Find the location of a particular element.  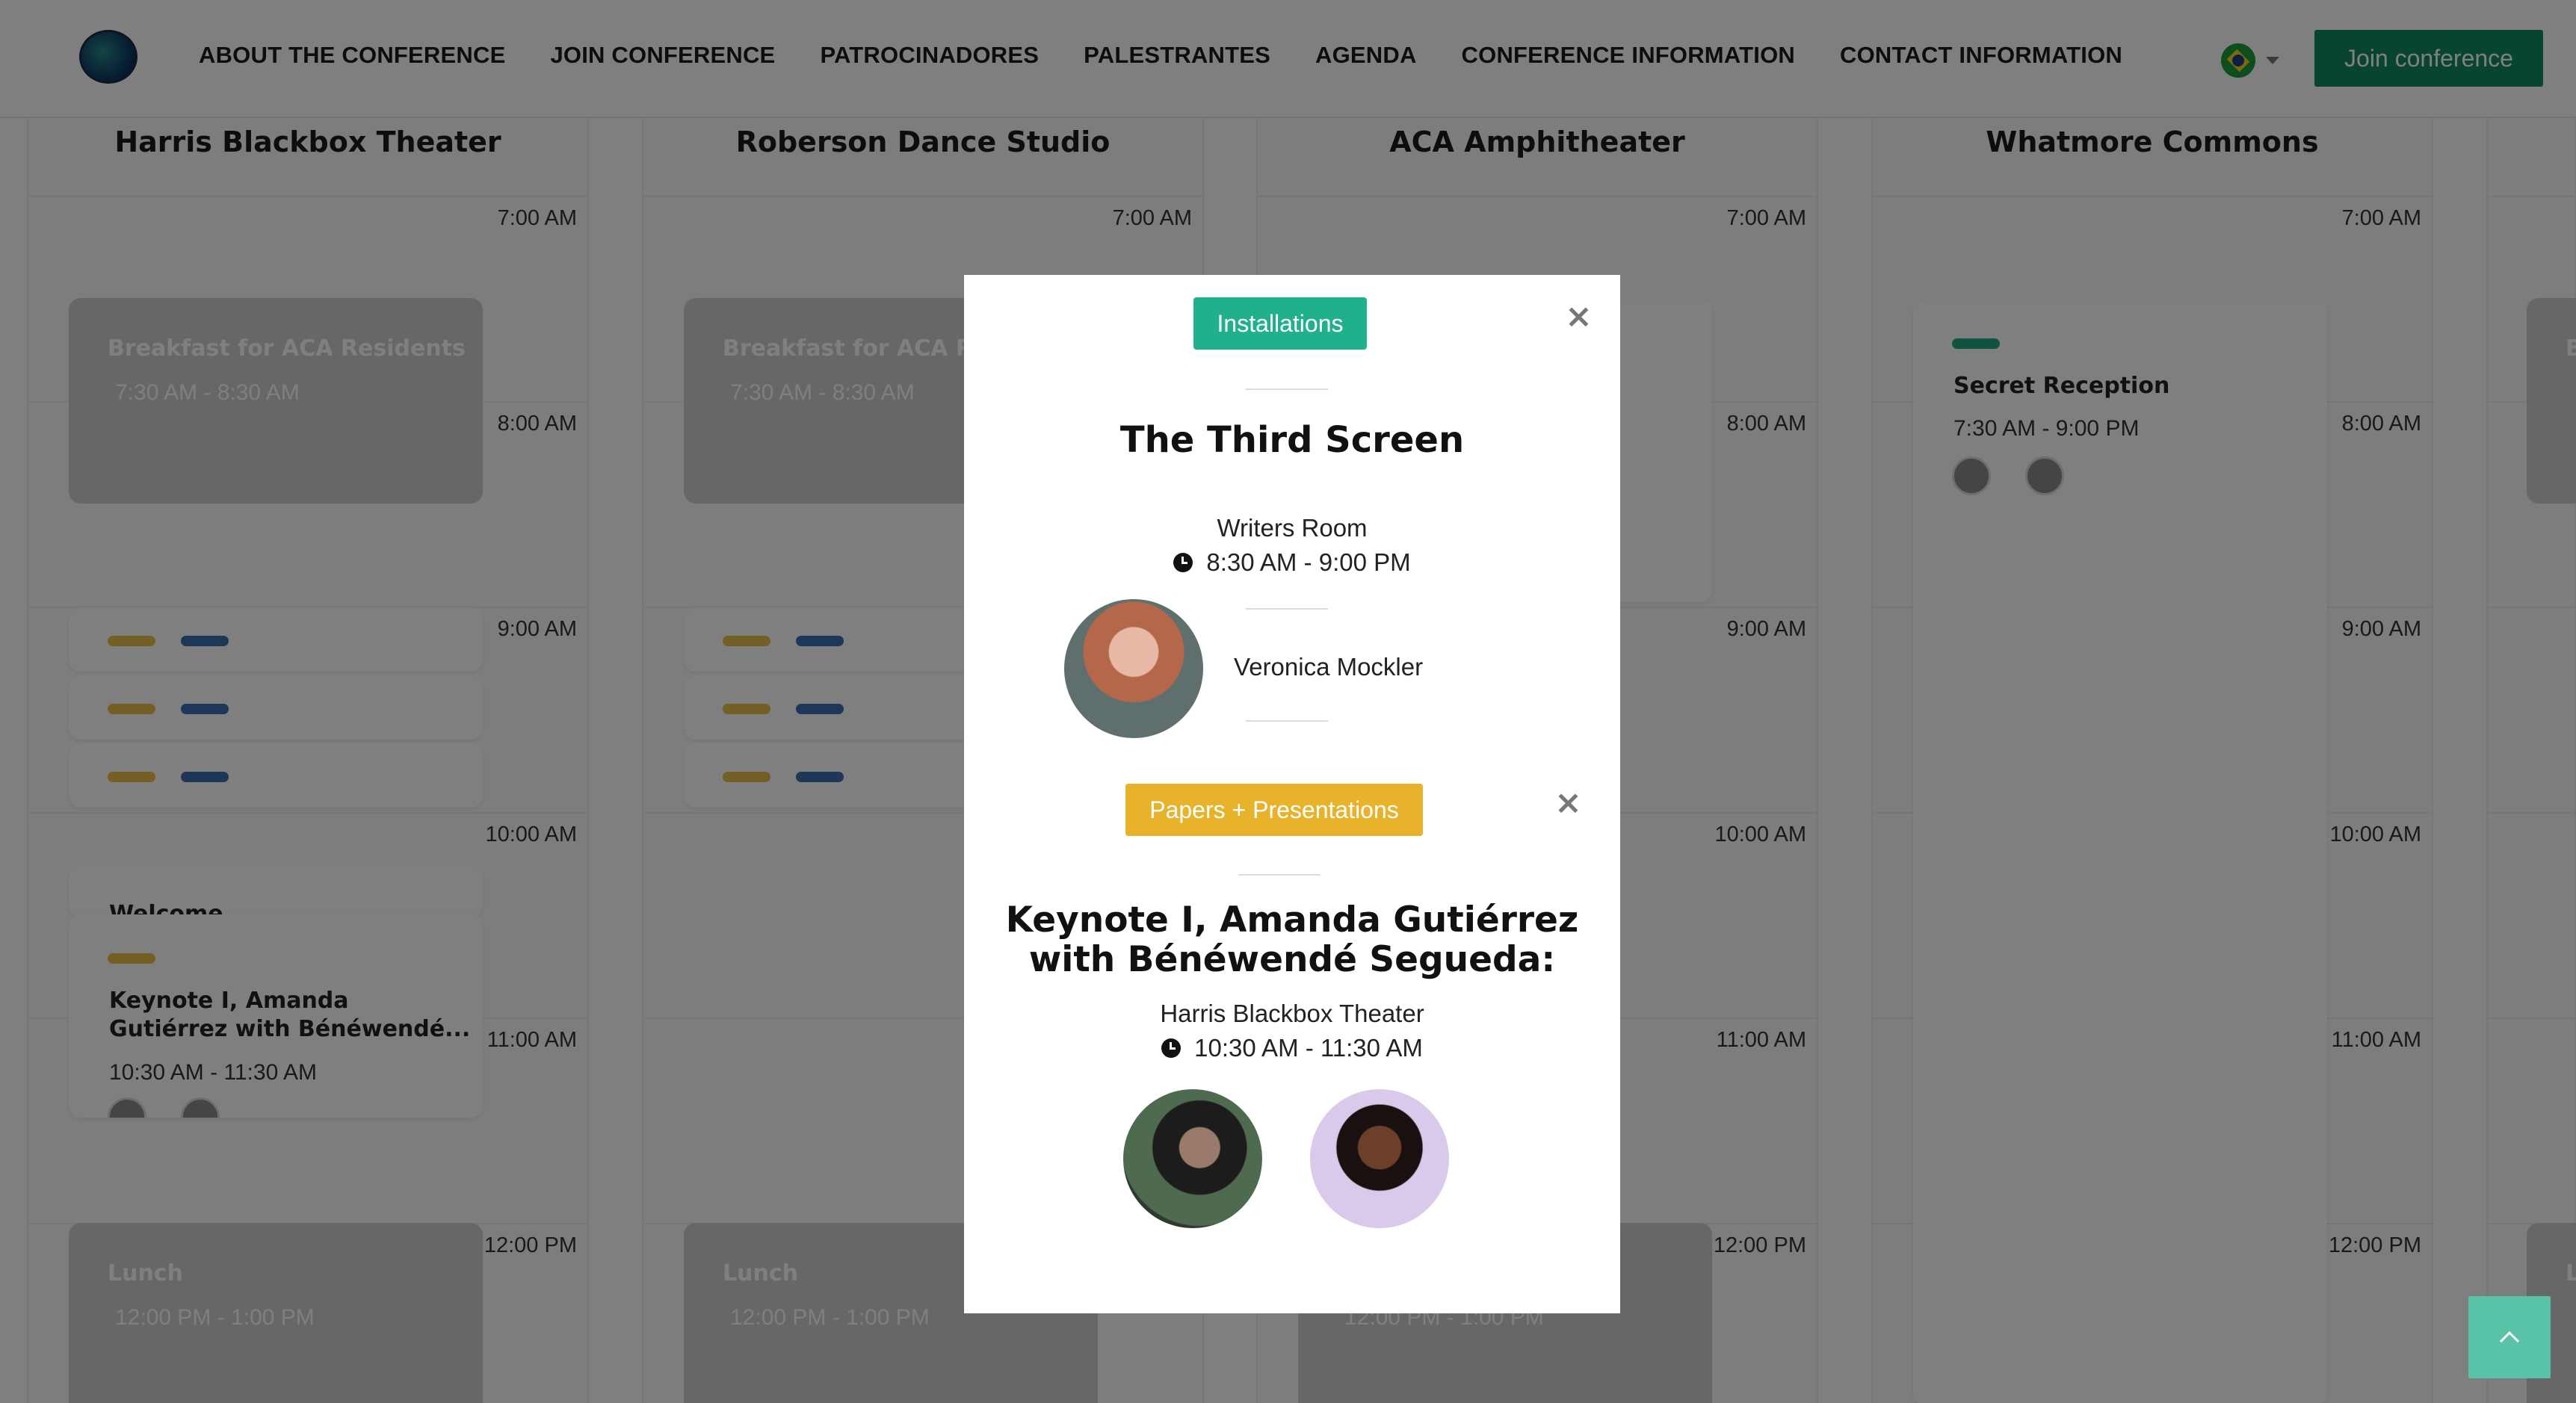

chevron-up-icon is located at coordinates (2509, 1337).